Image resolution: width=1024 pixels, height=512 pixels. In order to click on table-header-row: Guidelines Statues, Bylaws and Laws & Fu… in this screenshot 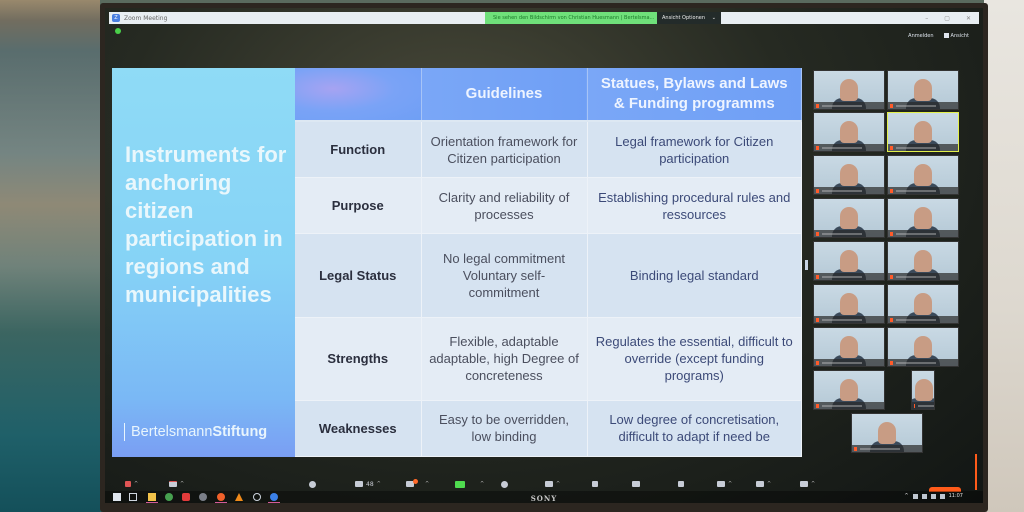, I will do `click(548, 95)`.